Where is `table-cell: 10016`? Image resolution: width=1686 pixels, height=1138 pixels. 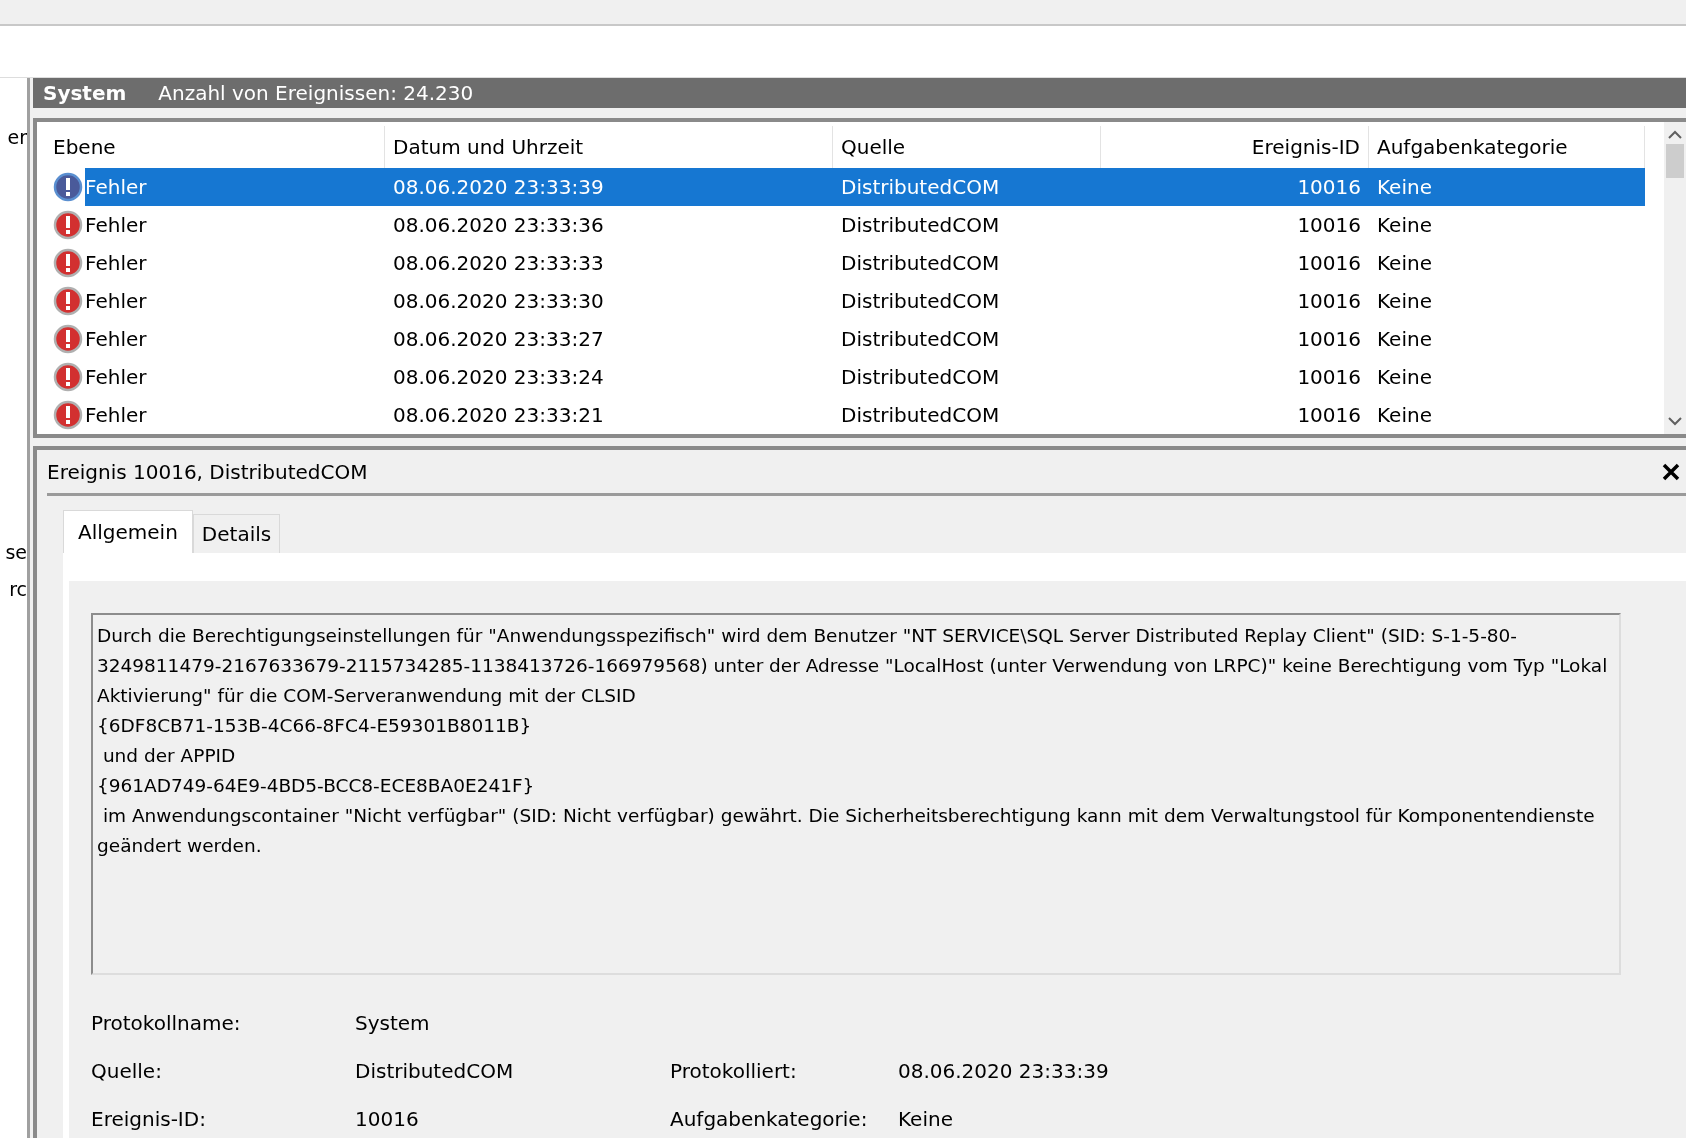
table-cell: 10016 is located at coordinates (1235, 187).